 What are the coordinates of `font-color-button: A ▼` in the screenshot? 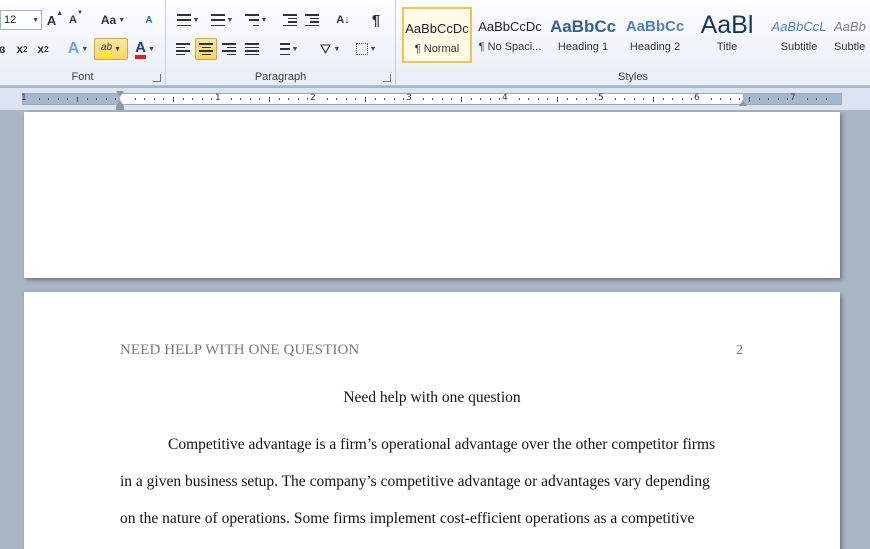 It's located at (145, 49).